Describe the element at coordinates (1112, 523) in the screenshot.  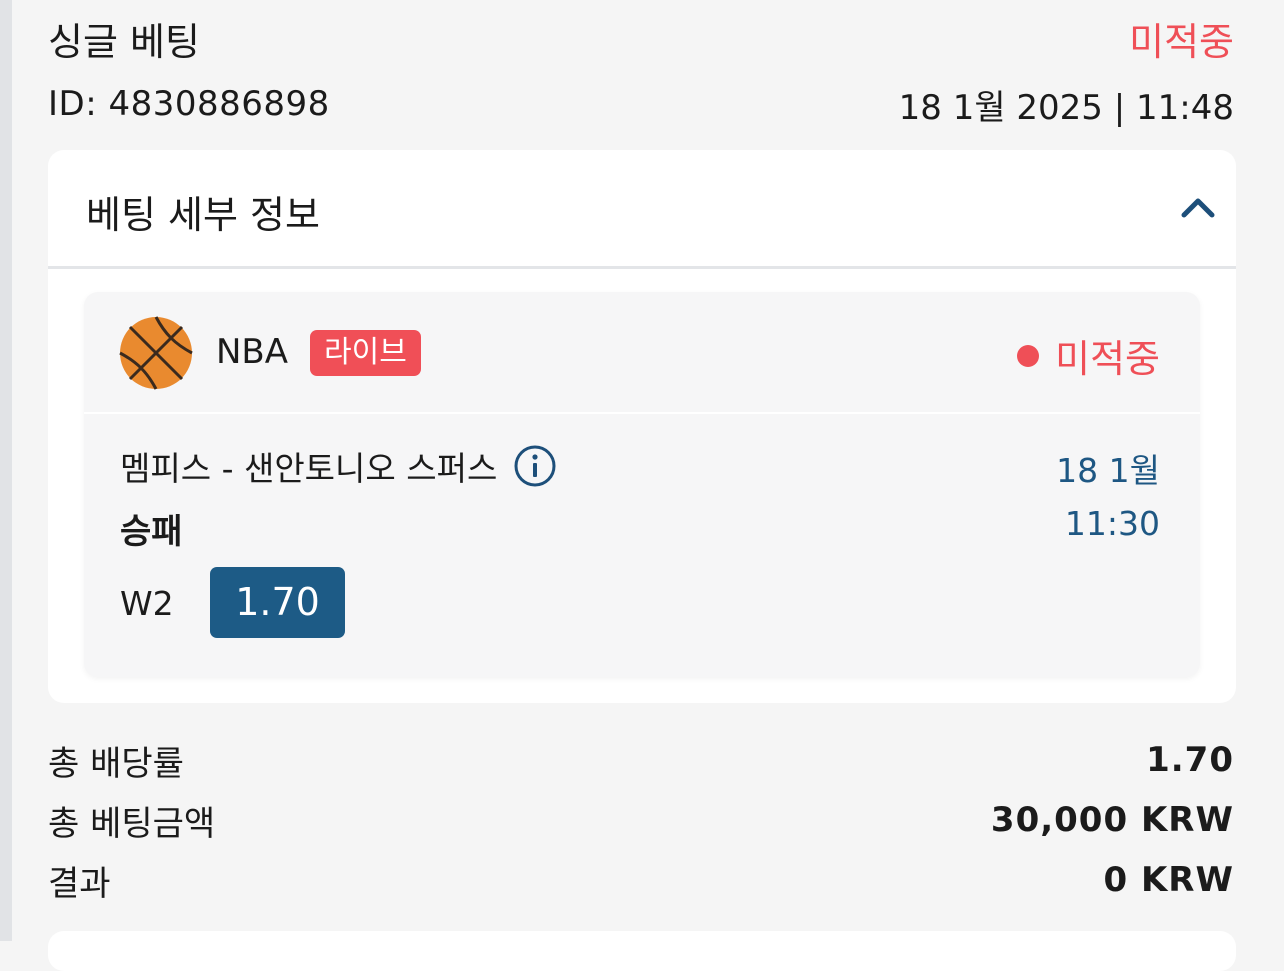
I see `event-time: 11:30` at that location.